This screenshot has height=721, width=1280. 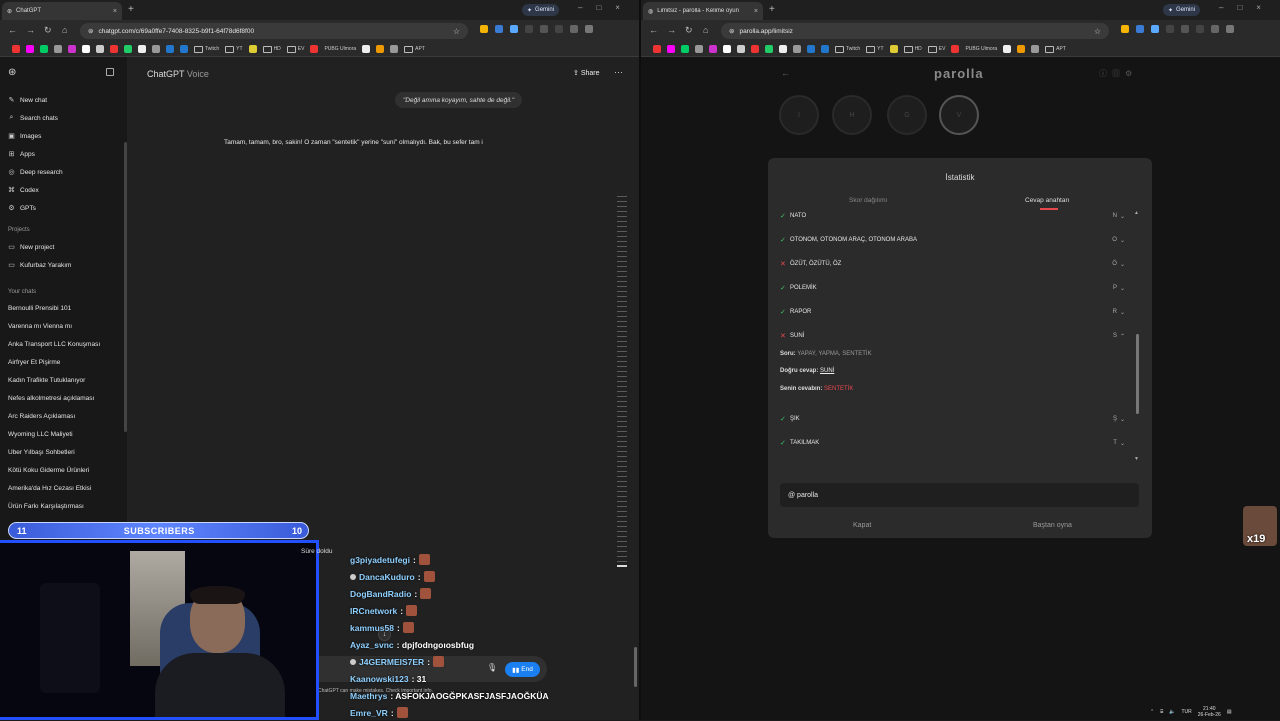 What do you see at coordinates (952, 288) in the screenshot?
I see `answer-row: ✓ POLEMİK P ⌄` at bounding box center [952, 288].